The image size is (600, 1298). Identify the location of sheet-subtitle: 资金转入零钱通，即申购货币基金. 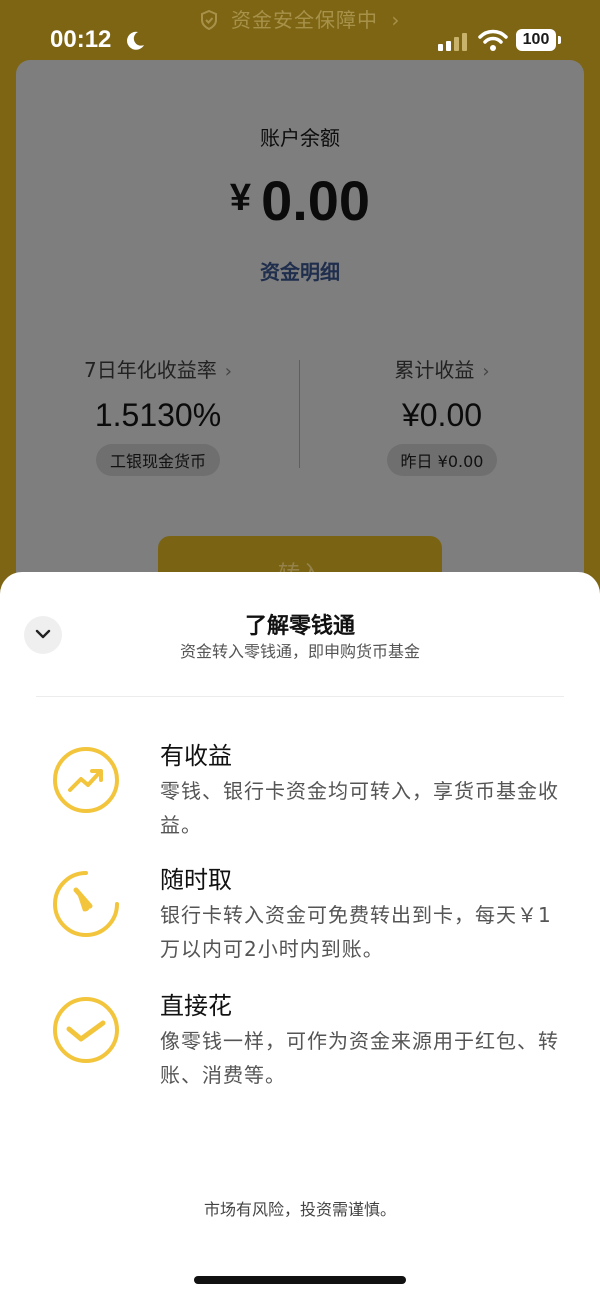
(299, 651).